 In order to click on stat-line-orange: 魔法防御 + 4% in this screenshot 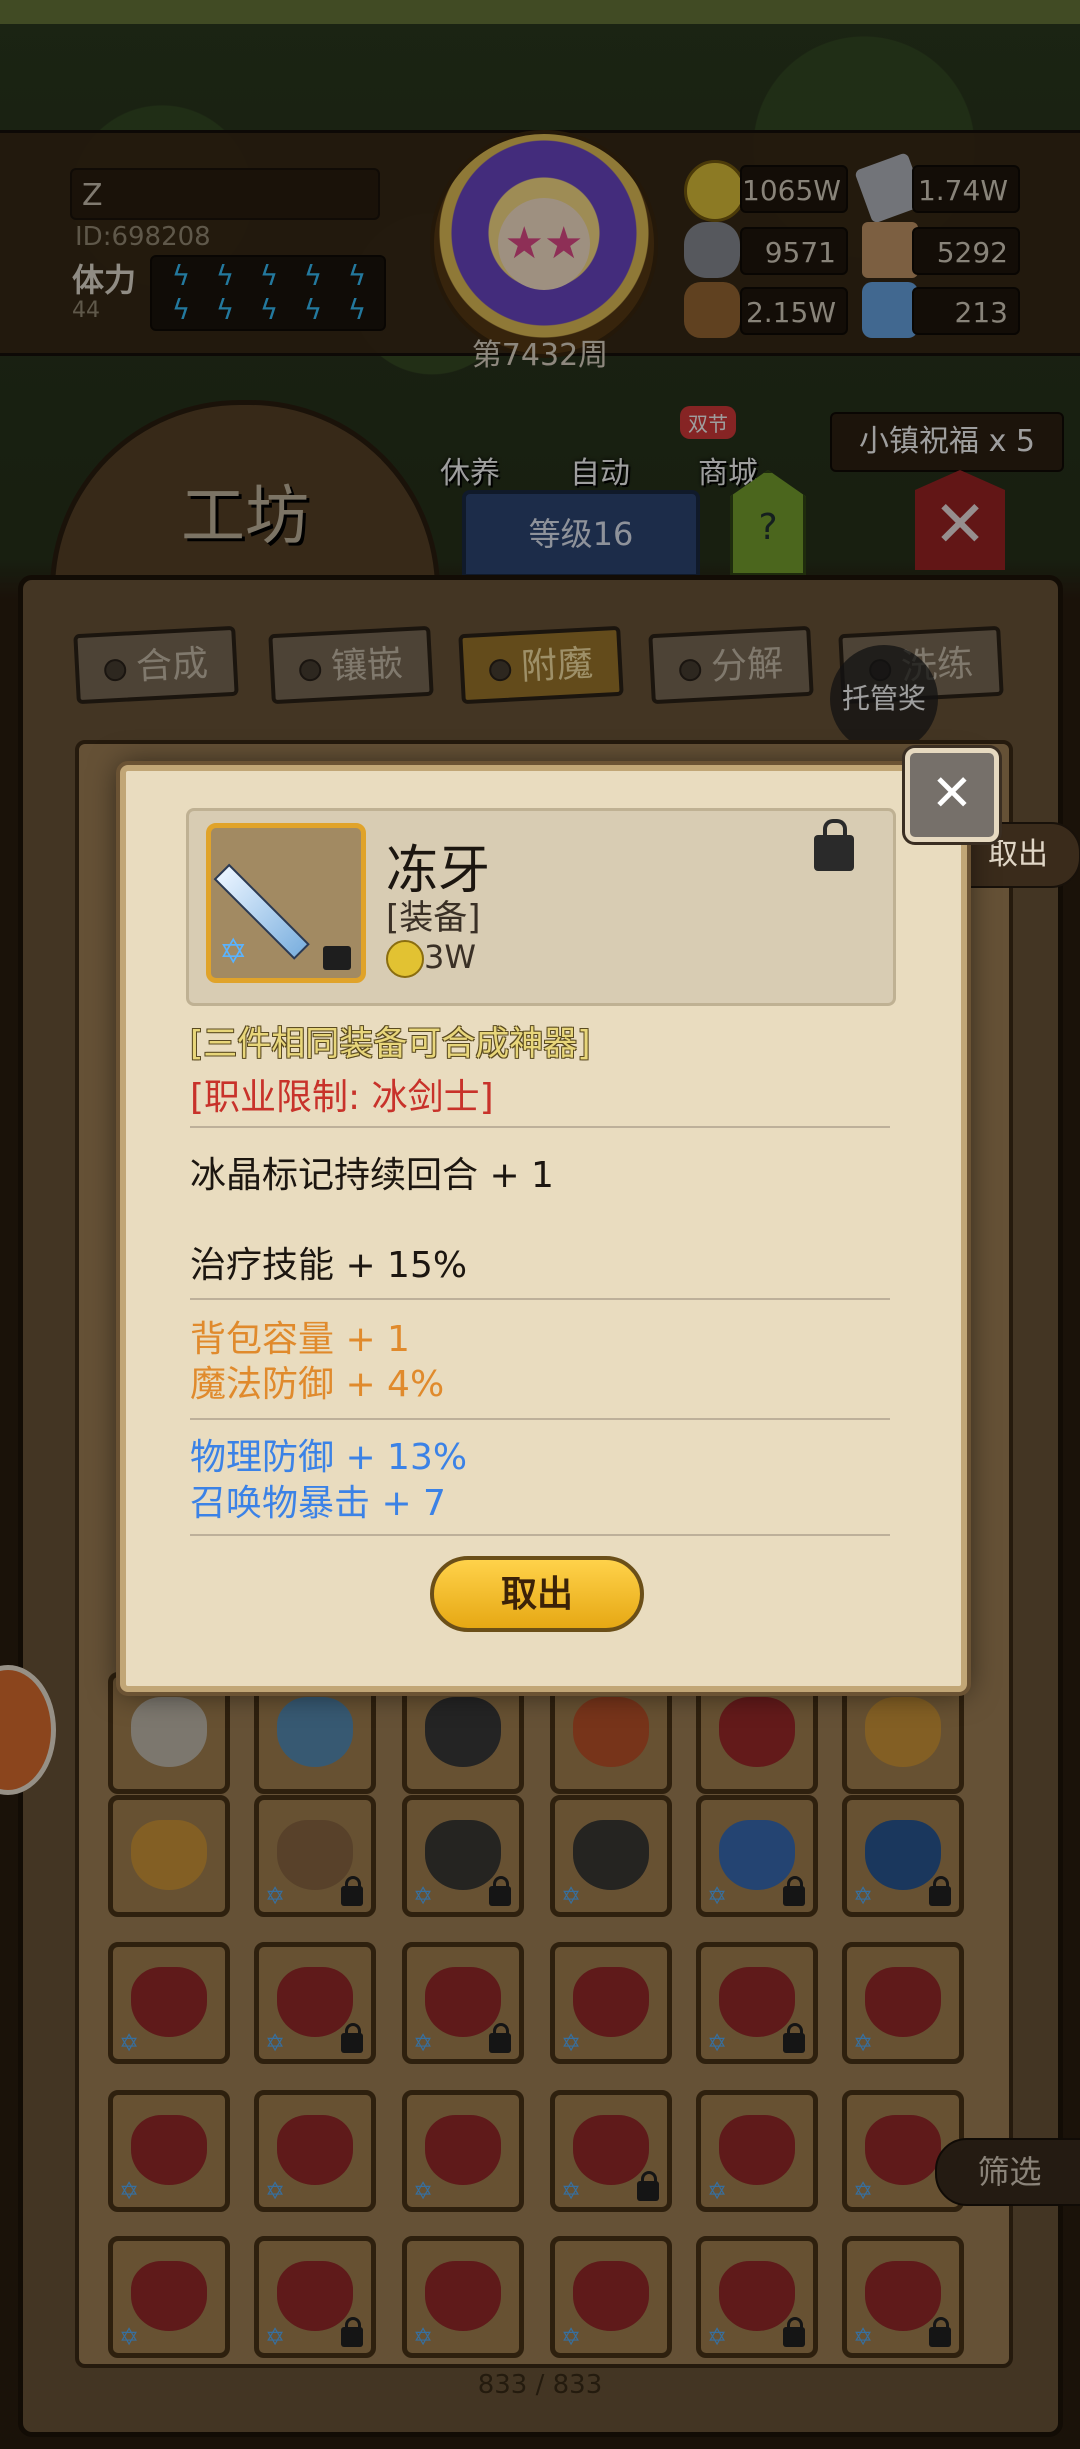, I will do `click(317, 1384)`.